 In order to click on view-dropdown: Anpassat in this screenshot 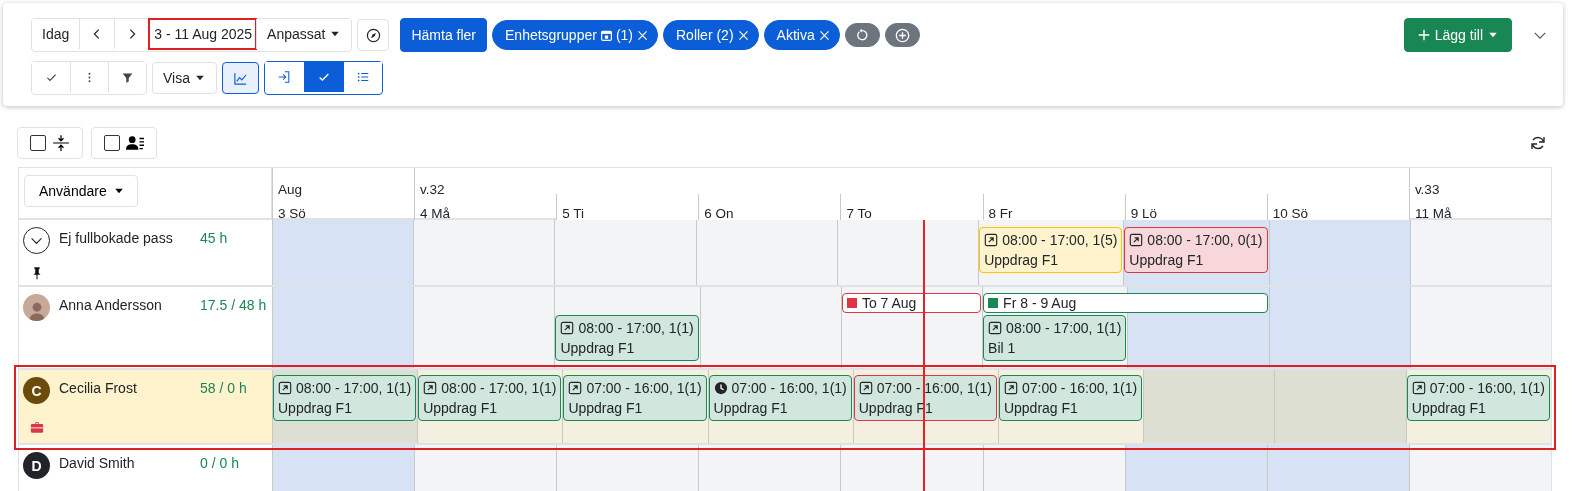, I will do `click(304, 34)`.